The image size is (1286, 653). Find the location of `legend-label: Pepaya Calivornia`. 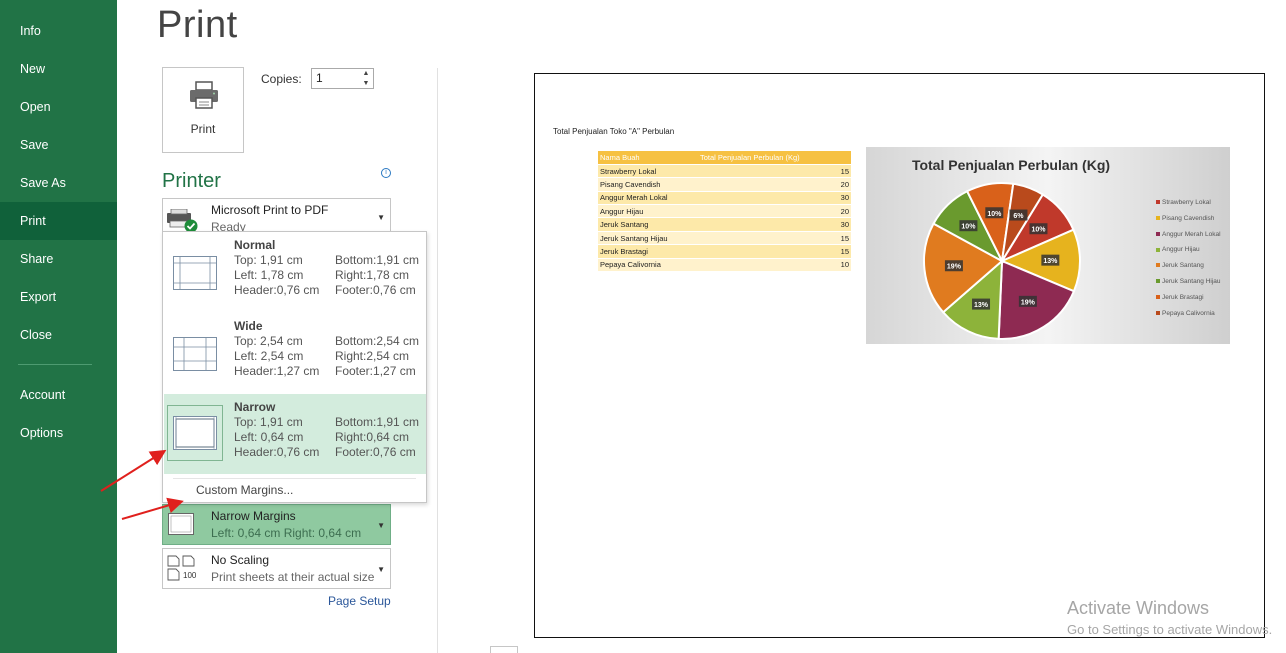

legend-label: Pepaya Calivornia is located at coordinates (1188, 313).